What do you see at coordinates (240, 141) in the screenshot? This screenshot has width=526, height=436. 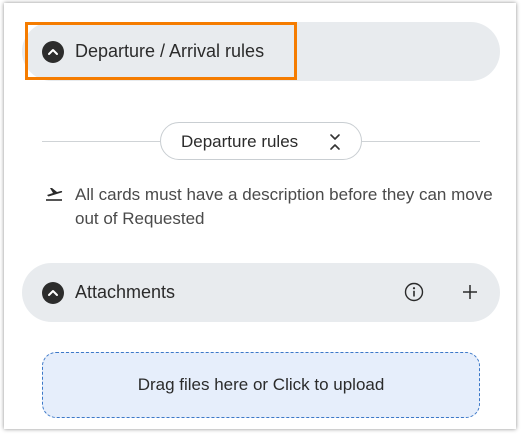 I see `departure-rules-label: Departure rules` at bounding box center [240, 141].